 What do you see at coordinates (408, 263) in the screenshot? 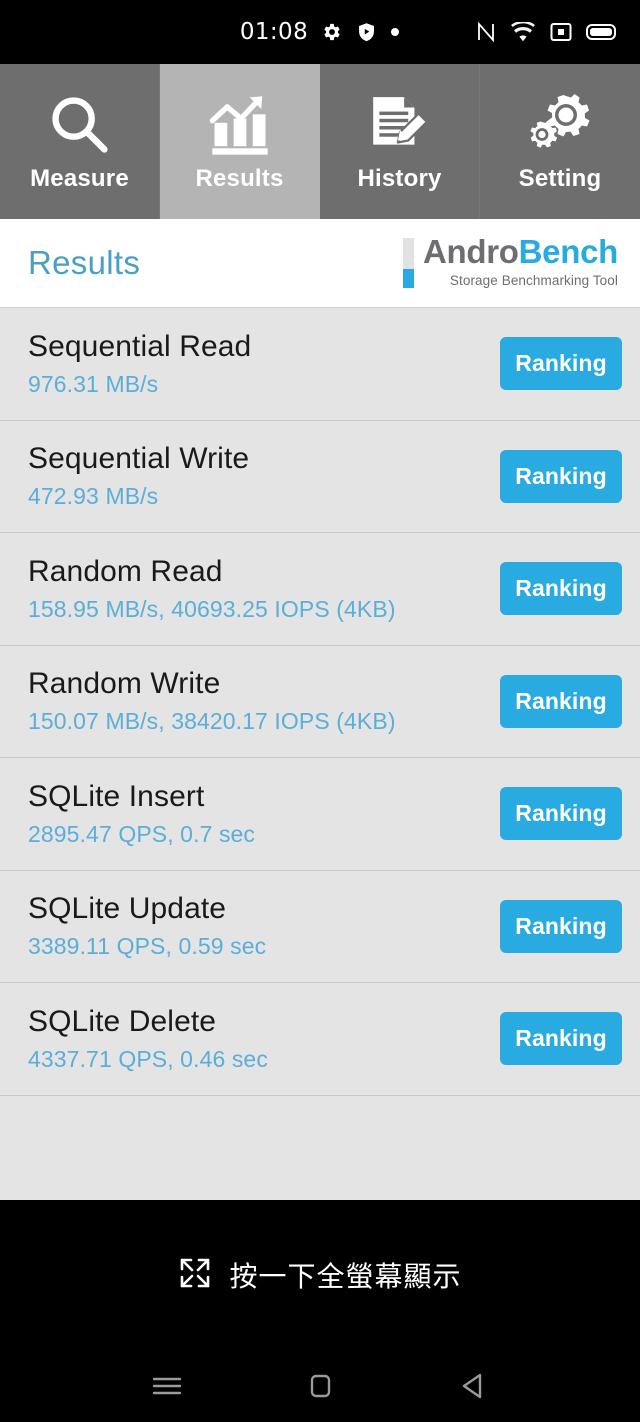
I see `logo-bar-icon` at bounding box center [408, 263].